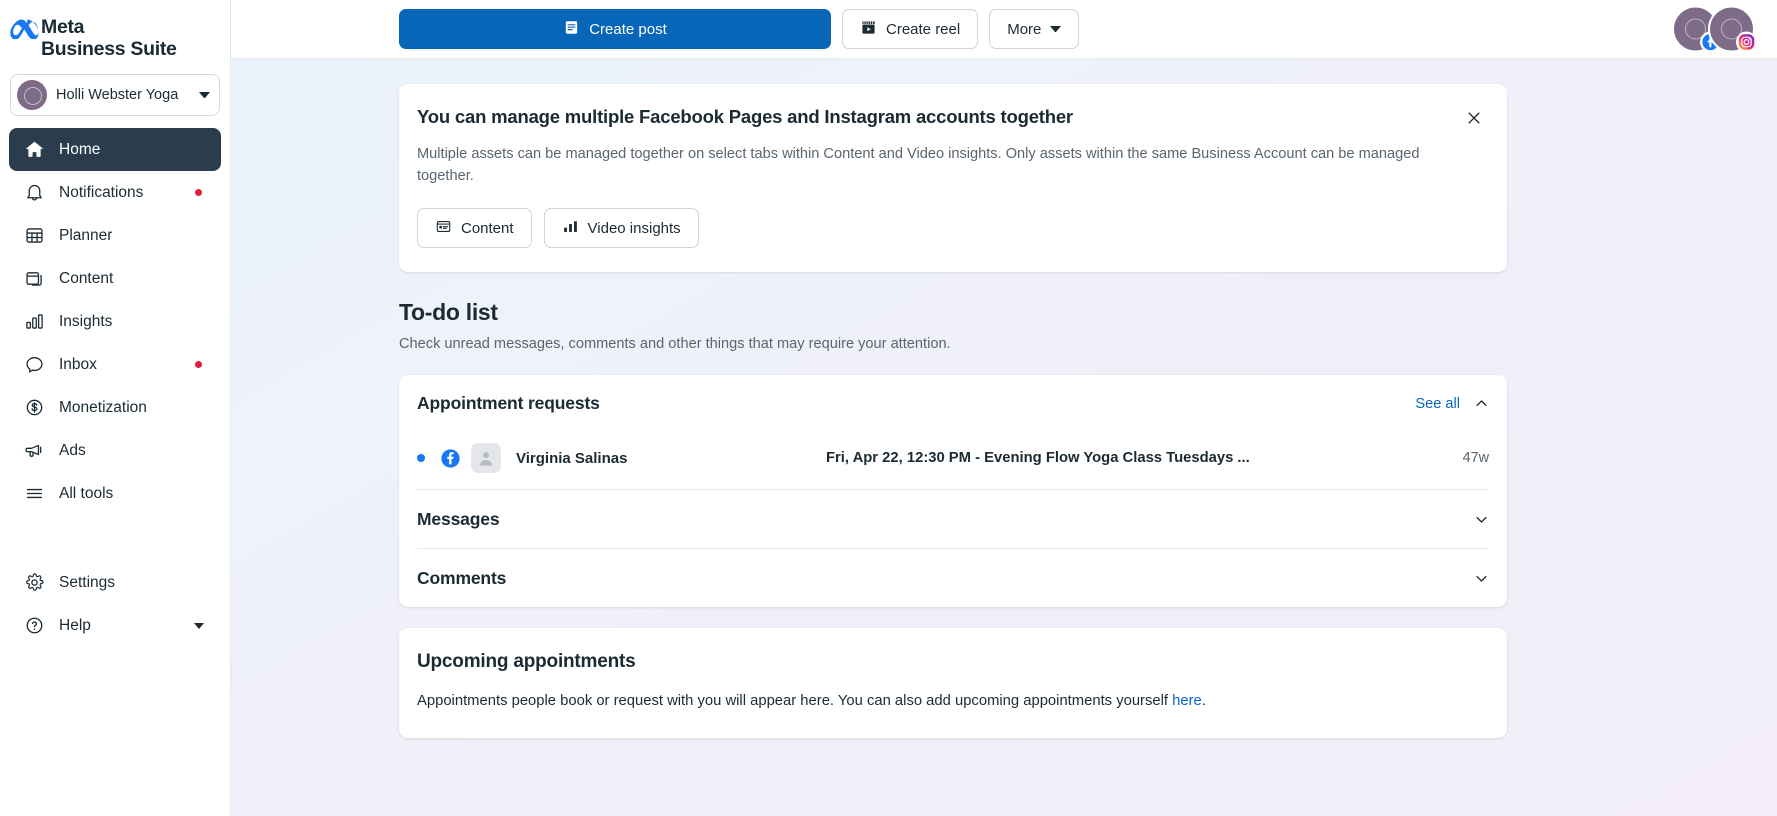  What do you see at coordinates (34, 235) in the screenshot?
I see `calendar-grid-icon` at bounding box center [34, 235].